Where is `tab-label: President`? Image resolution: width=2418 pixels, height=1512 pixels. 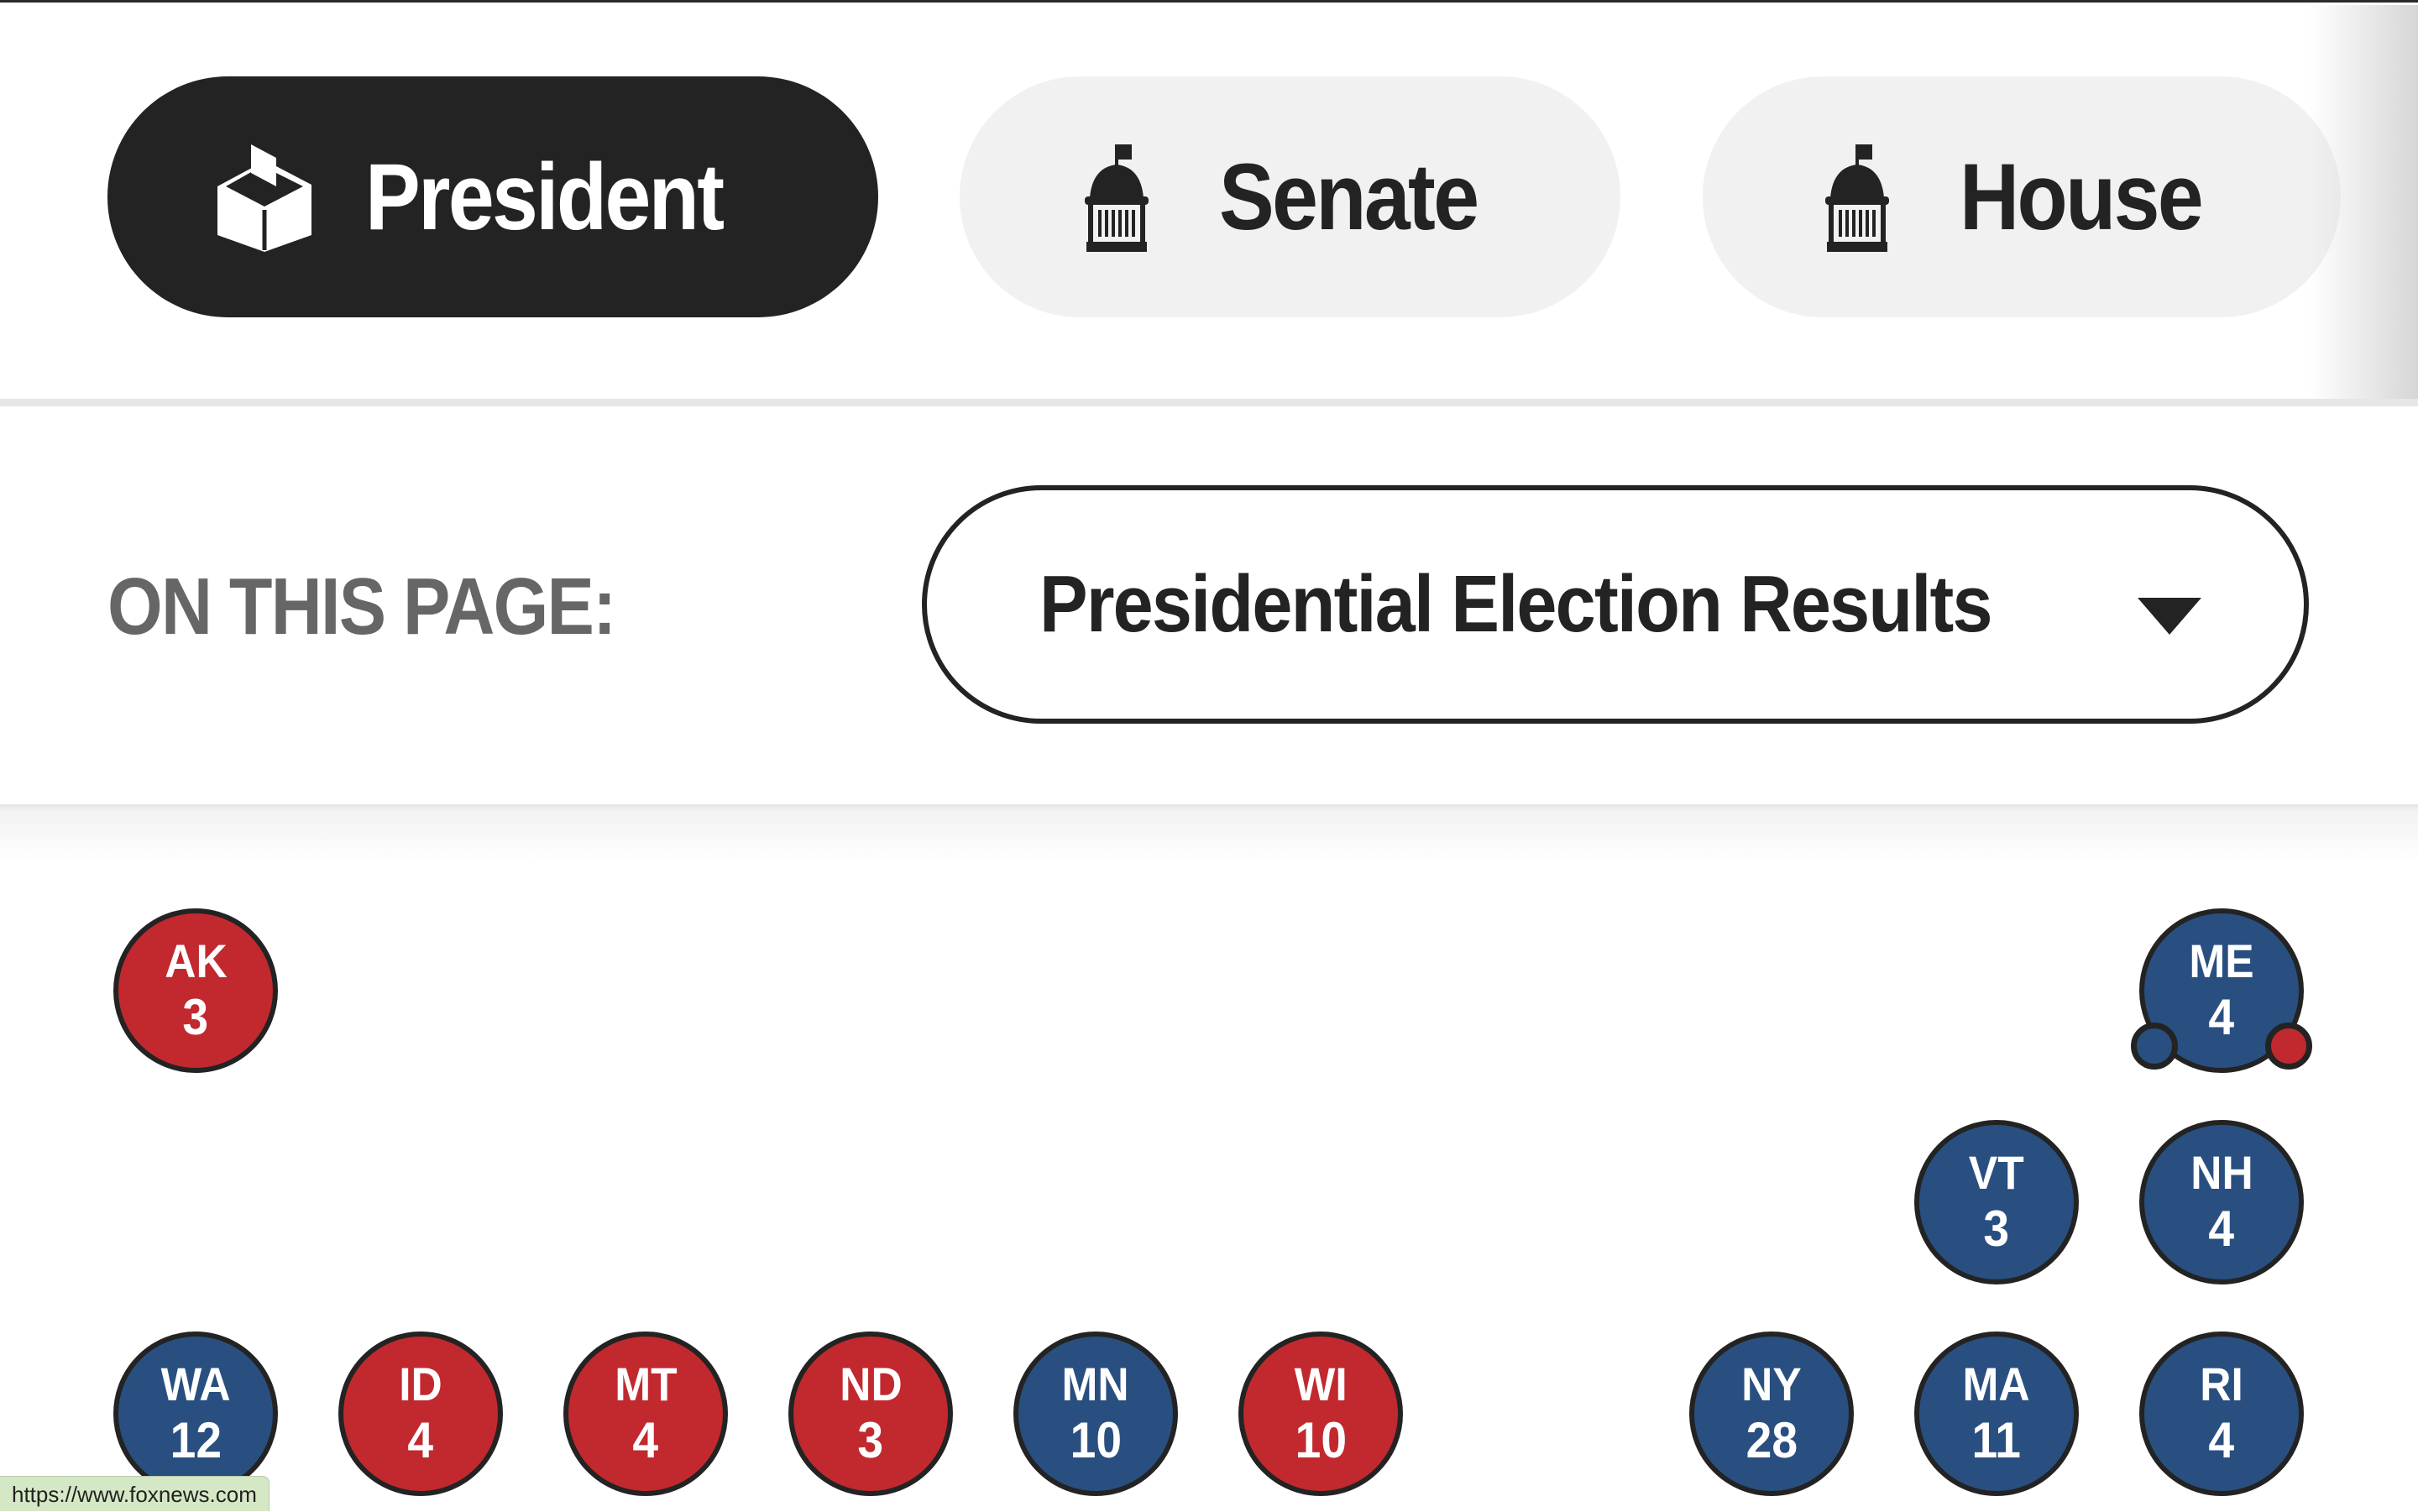
tab-label: President is located at coordinates (545, 196).